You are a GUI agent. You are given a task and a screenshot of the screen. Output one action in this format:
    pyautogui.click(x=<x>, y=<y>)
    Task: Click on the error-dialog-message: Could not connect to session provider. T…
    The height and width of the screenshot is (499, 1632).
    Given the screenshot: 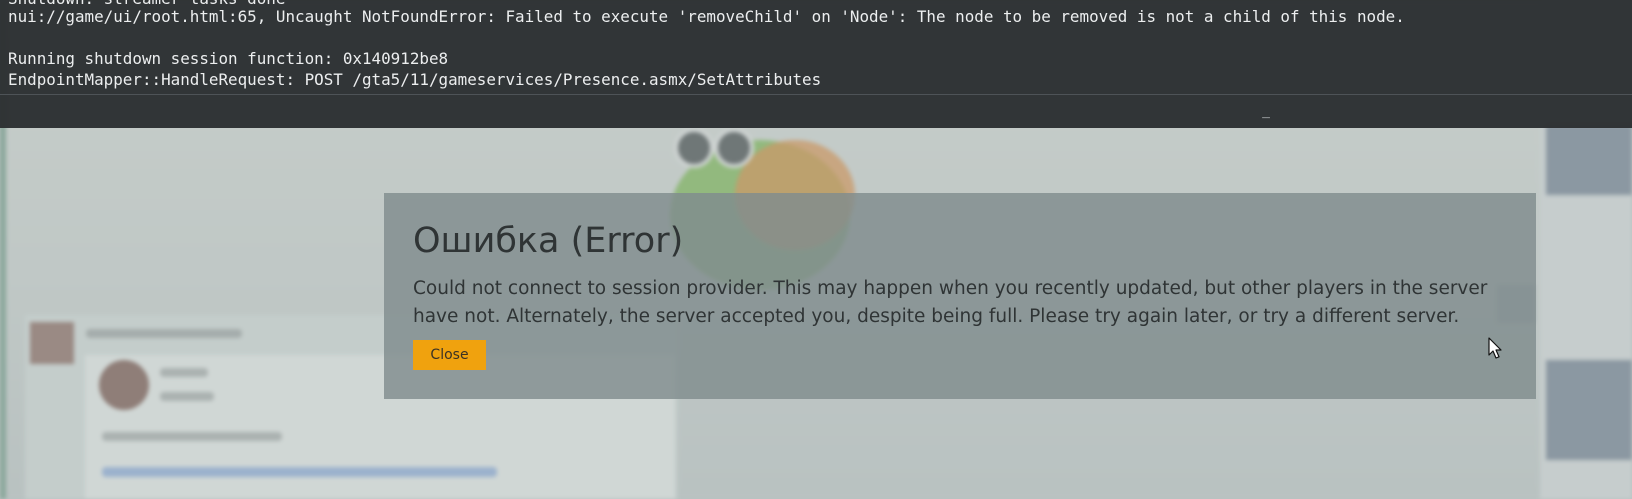 What is the action you would take?
    pyautogui.click(x=950, y=302)
    